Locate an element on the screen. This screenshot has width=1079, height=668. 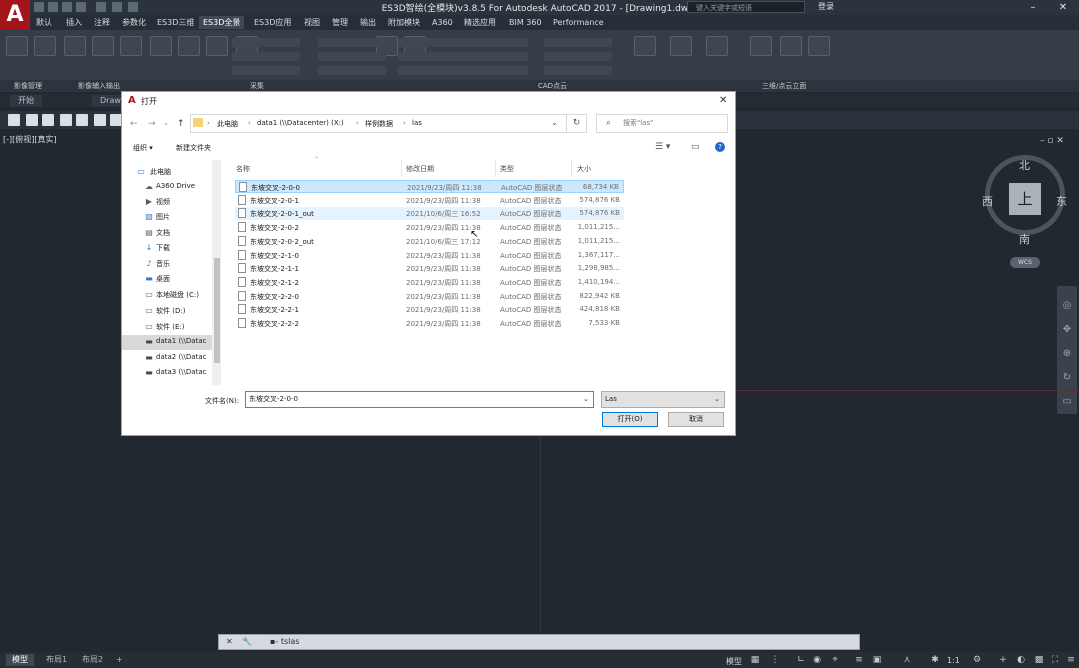
grid-icon: ▦ is located at coordinates (755, 660).